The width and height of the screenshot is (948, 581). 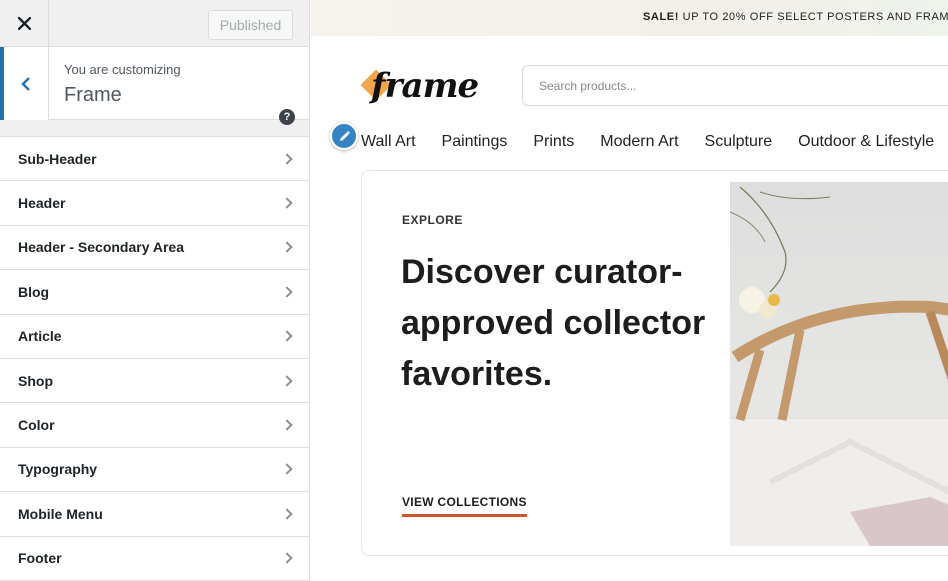 I want to click on close-icon, so click(x=24, y=23).